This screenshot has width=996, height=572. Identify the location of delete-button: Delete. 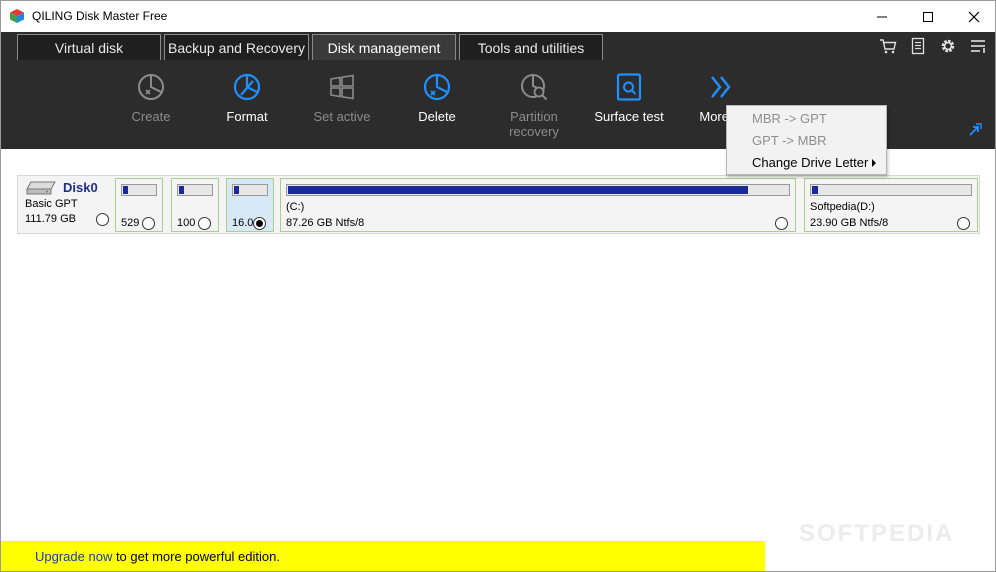
(437, 104).